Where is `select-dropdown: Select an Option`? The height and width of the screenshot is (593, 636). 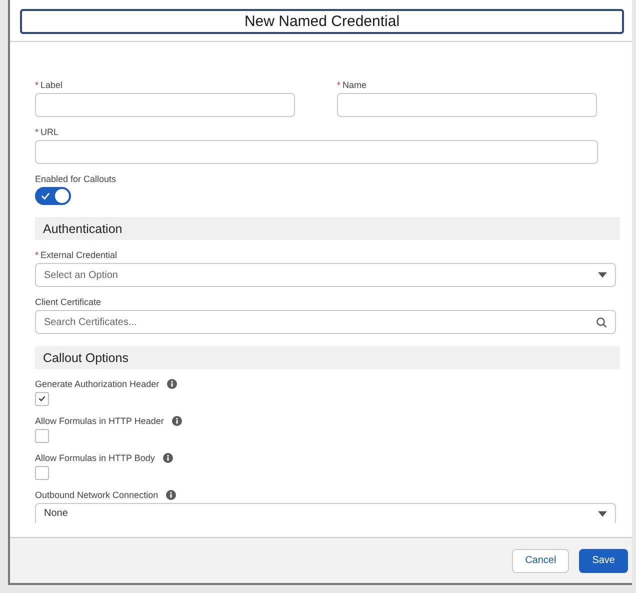
select-dropdown: Select an Option is located at coordinates (325, 275).